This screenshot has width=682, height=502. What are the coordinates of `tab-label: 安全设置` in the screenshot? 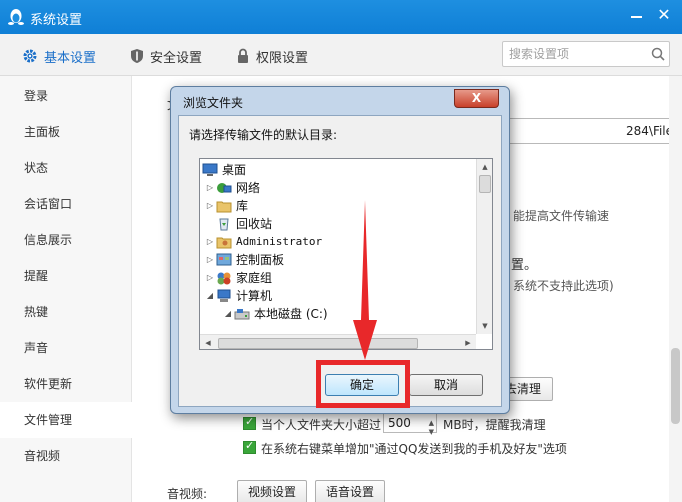 It's located at (176, 58).